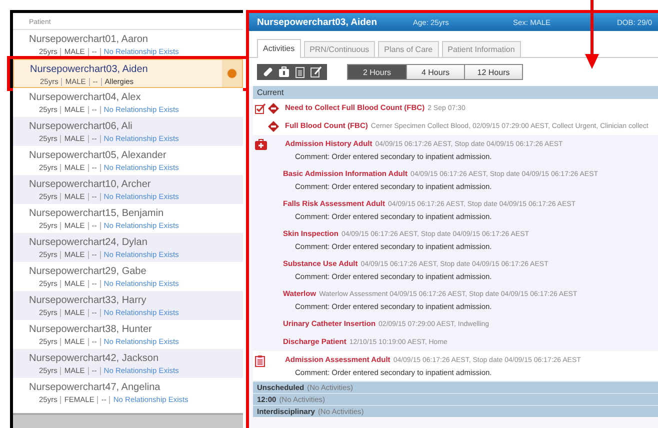 The width and height of the screenshot is (658, 428). Describe the element at coordinates (88, 300) in the screenshot. I see `patient-name: Nursepowerchart33, Harry` at that location.